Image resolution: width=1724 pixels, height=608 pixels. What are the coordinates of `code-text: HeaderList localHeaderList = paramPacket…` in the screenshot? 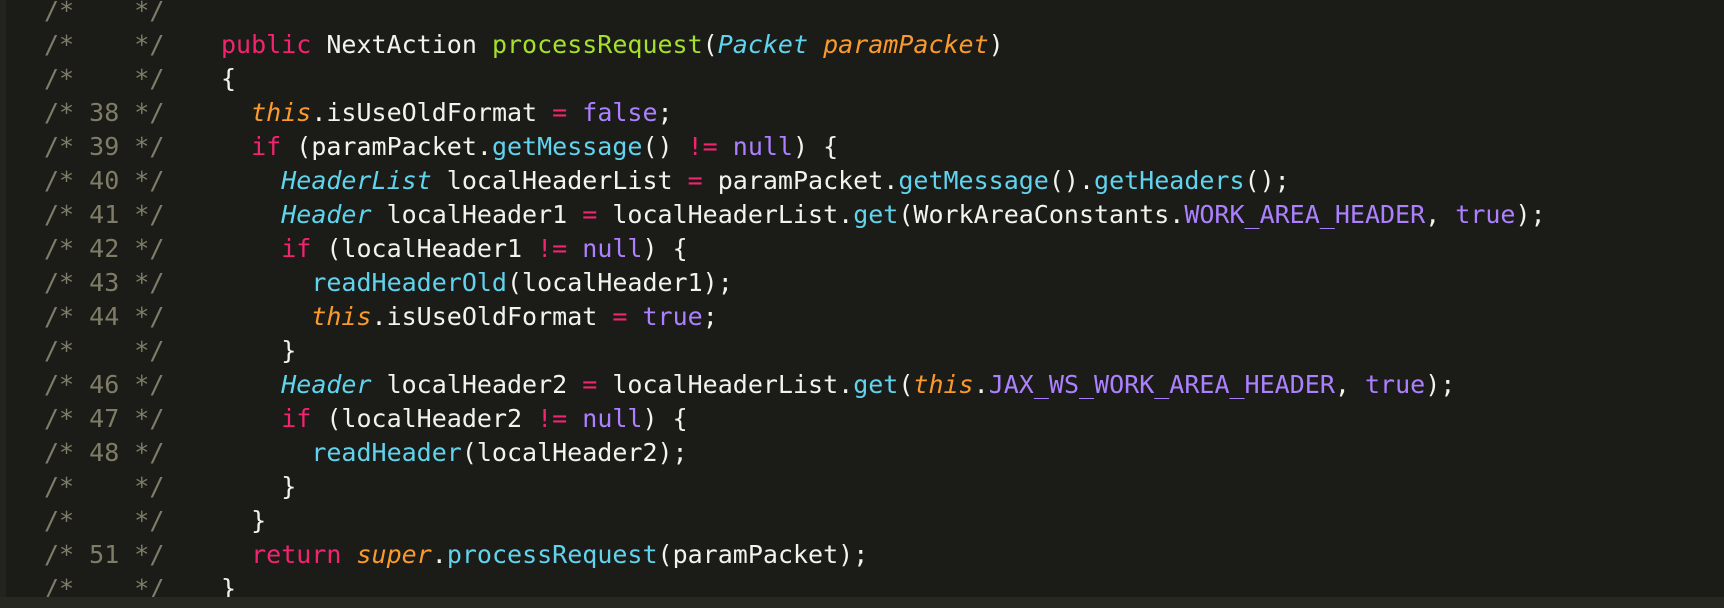 It's located at (755, 181).